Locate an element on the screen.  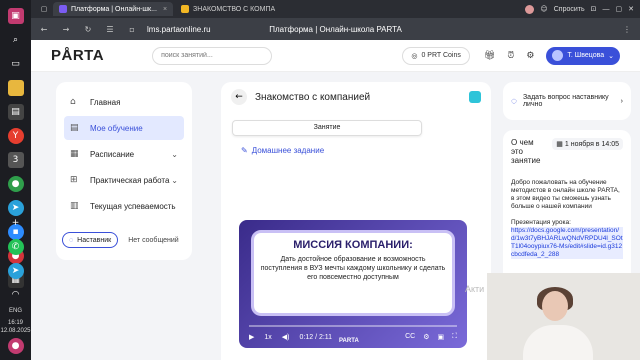
homework-label: Домашнее задание is located at coordinates (288, 150).